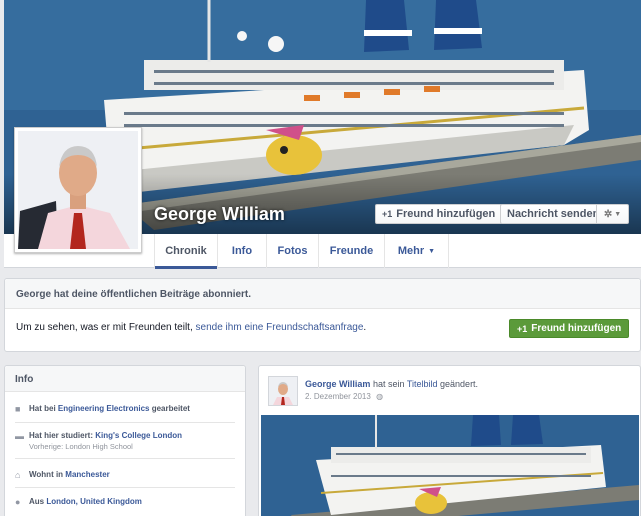  What do you see at coordinates (125, 475) in the screenshot?
I see `info-lives: ⌂ Wohnt in Manchester` at bounding box center [125, 475].